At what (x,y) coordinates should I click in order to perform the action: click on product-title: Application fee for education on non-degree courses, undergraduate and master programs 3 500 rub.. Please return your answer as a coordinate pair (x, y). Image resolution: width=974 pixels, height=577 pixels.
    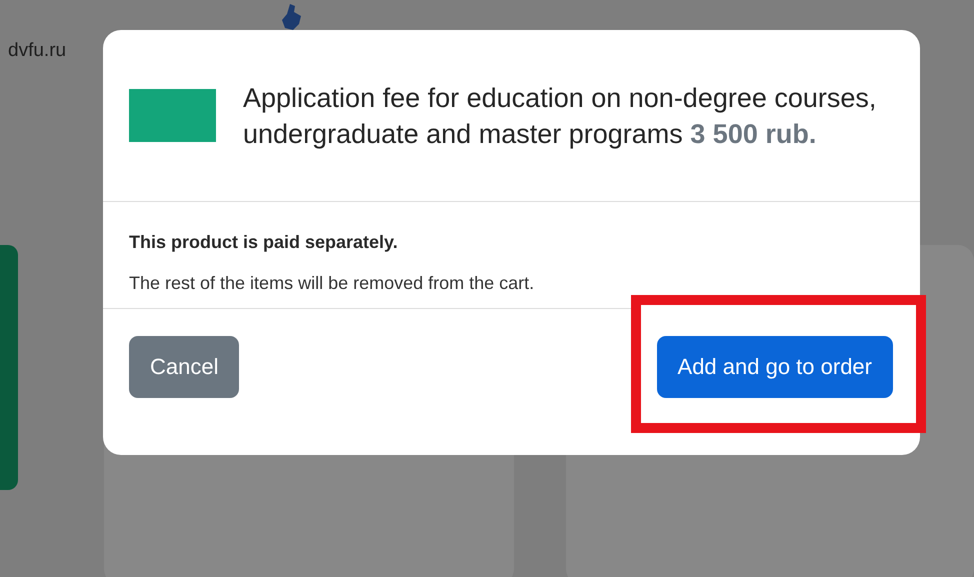
    Looking at the image, I should click on (560, 116).